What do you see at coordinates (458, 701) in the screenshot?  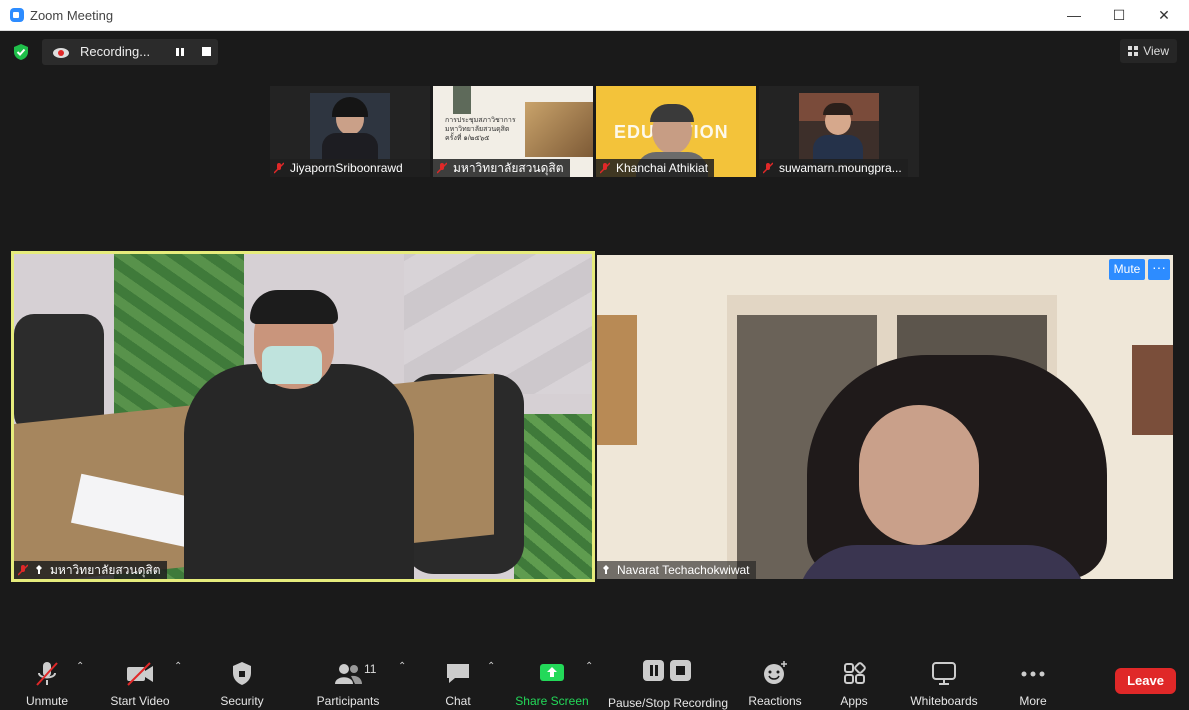 I see `chat-label: Chat` at bounding box center [458, 701].